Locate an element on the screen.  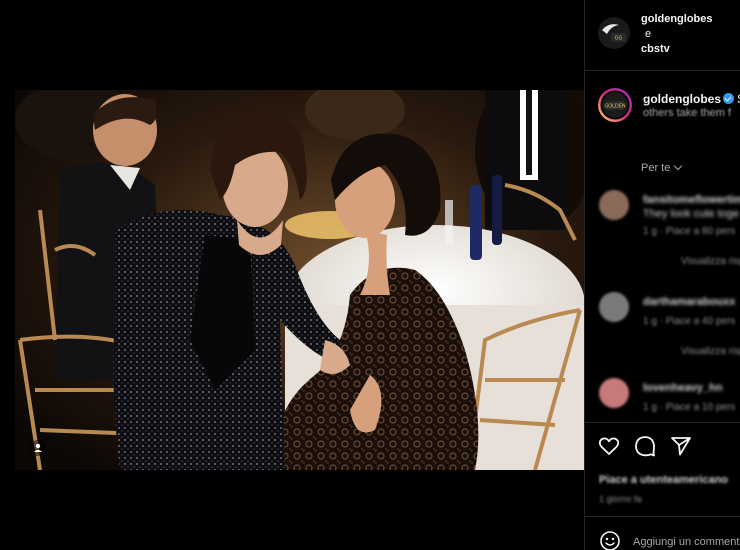
comment-text: They look cute toge is located at coordinates (691, 214).